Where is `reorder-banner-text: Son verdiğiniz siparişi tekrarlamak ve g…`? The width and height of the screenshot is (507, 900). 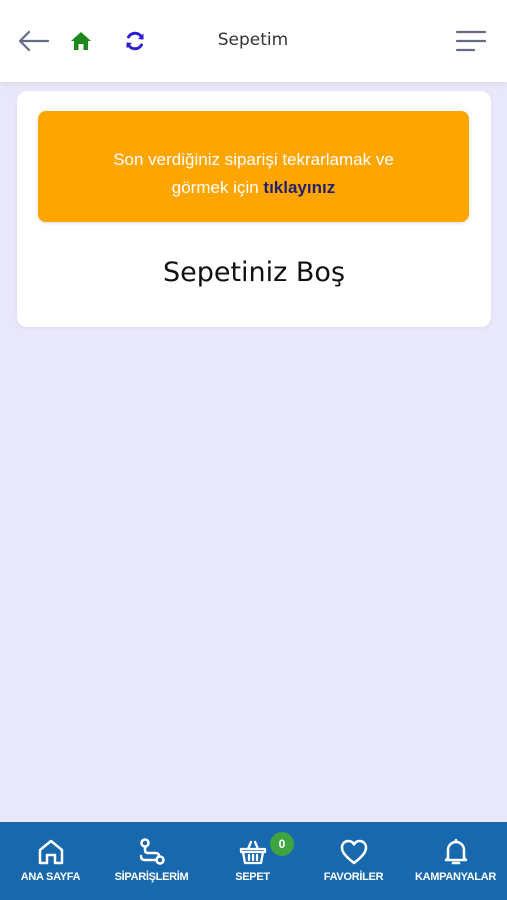 reorder-banner-text: Son verdiğiniz siparişi tekrarlamak ve g… is located at coordinates (253, 174).